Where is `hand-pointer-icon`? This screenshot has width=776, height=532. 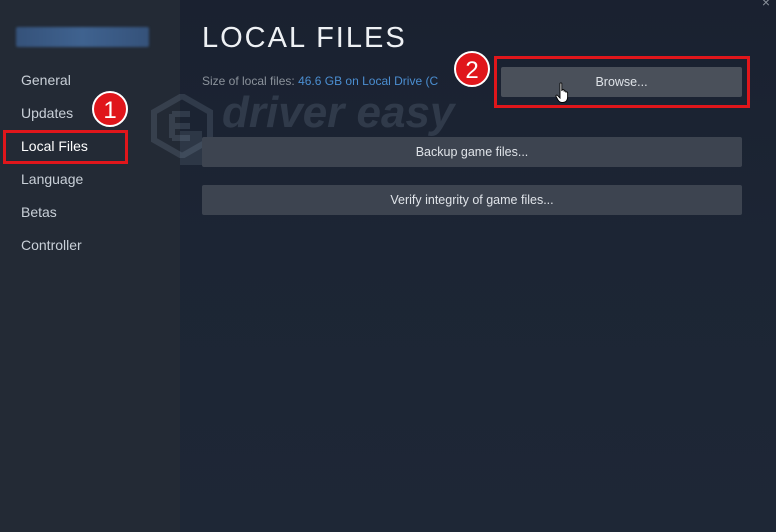
hand-pointer-icon is located at coordinates (562, 92).